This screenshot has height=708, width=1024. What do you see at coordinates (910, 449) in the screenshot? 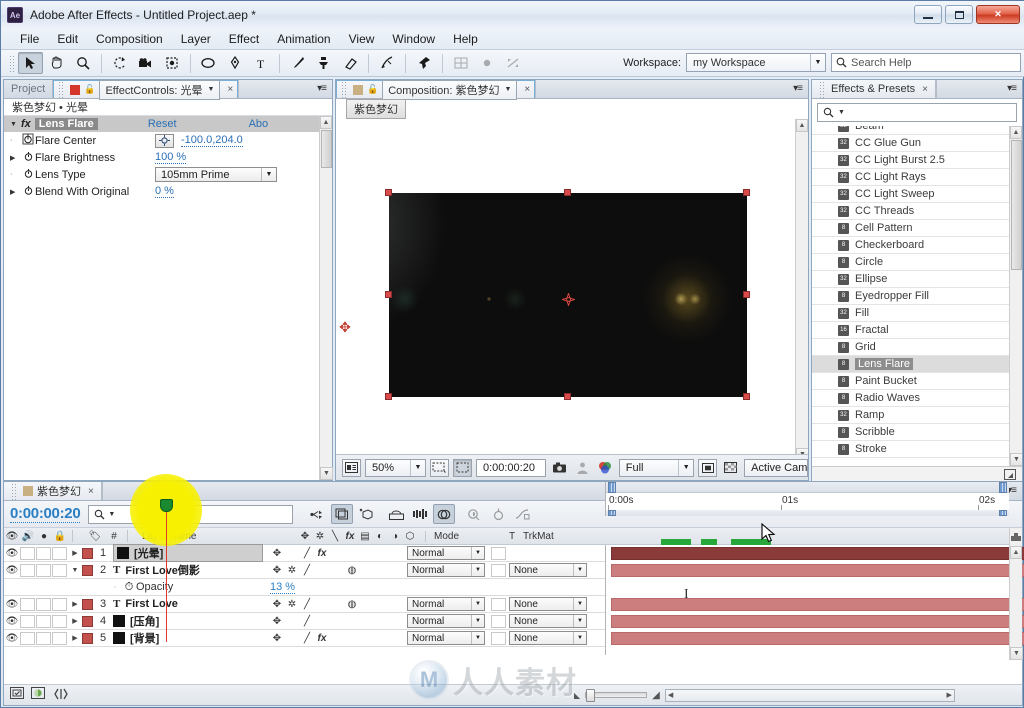
I see `effects-list-item: 8 Stroke` at bounding box center [910, 449].